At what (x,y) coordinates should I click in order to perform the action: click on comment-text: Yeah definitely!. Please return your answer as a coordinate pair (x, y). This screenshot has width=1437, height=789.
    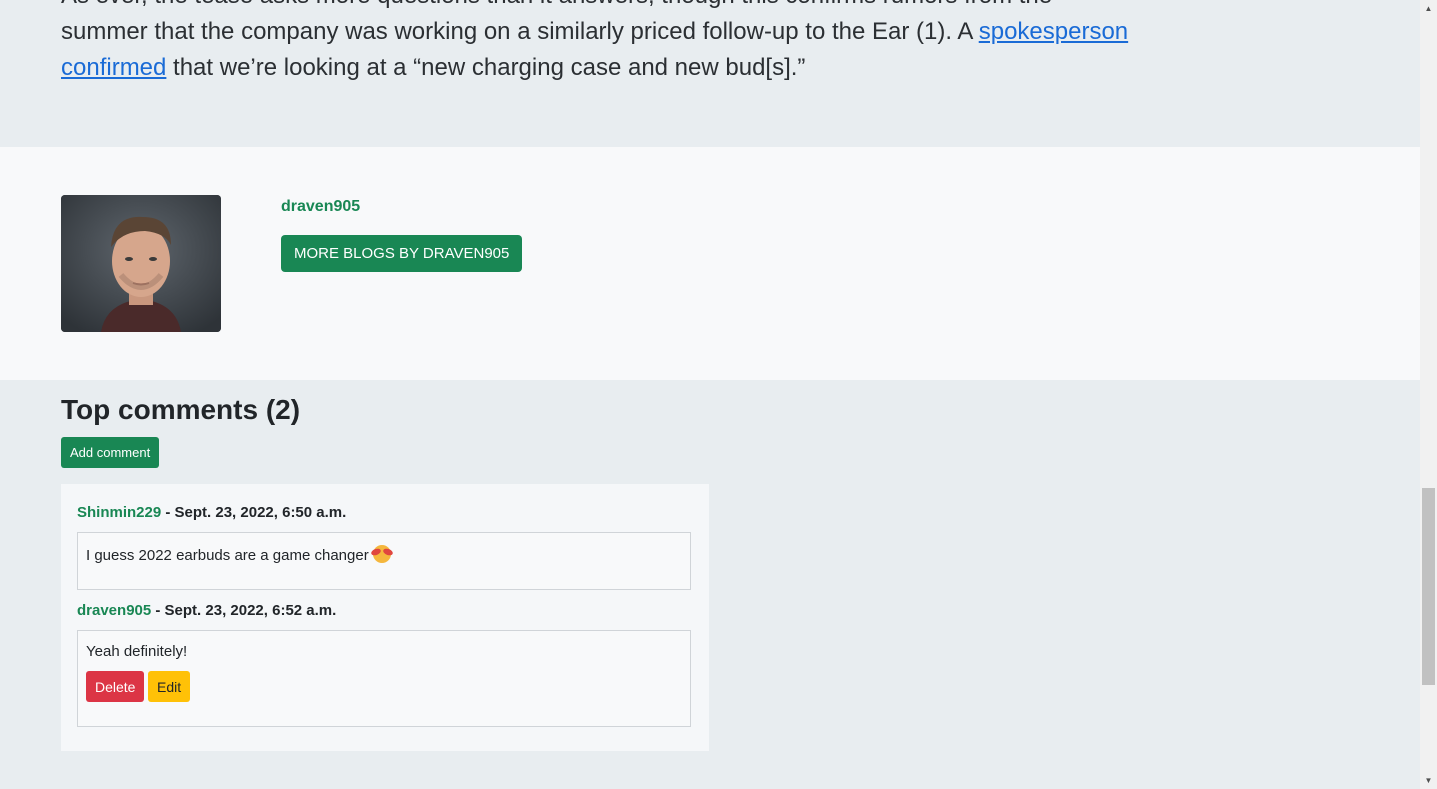
    Looking at the image, I should click on (137, 651).